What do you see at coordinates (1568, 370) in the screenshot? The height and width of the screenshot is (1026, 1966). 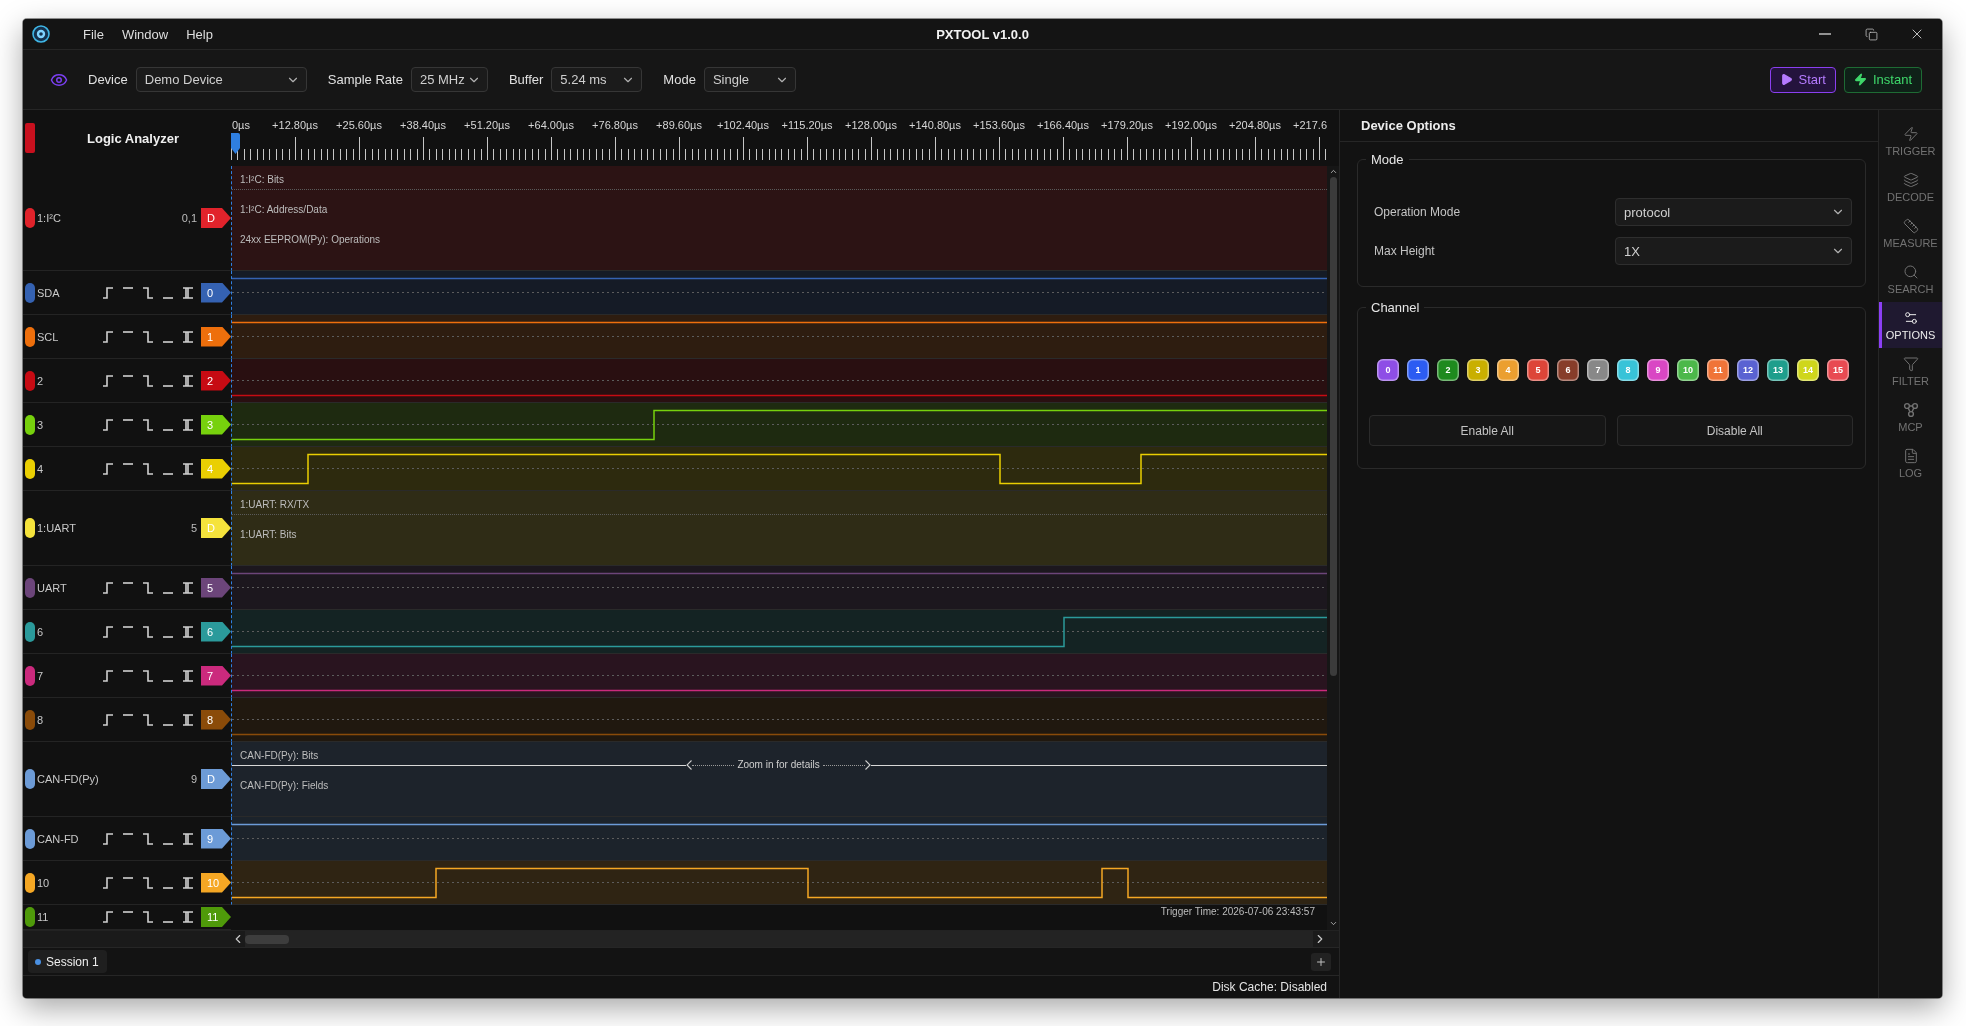 I see `channel-chip: 6` at bounding box center [1568, 370].